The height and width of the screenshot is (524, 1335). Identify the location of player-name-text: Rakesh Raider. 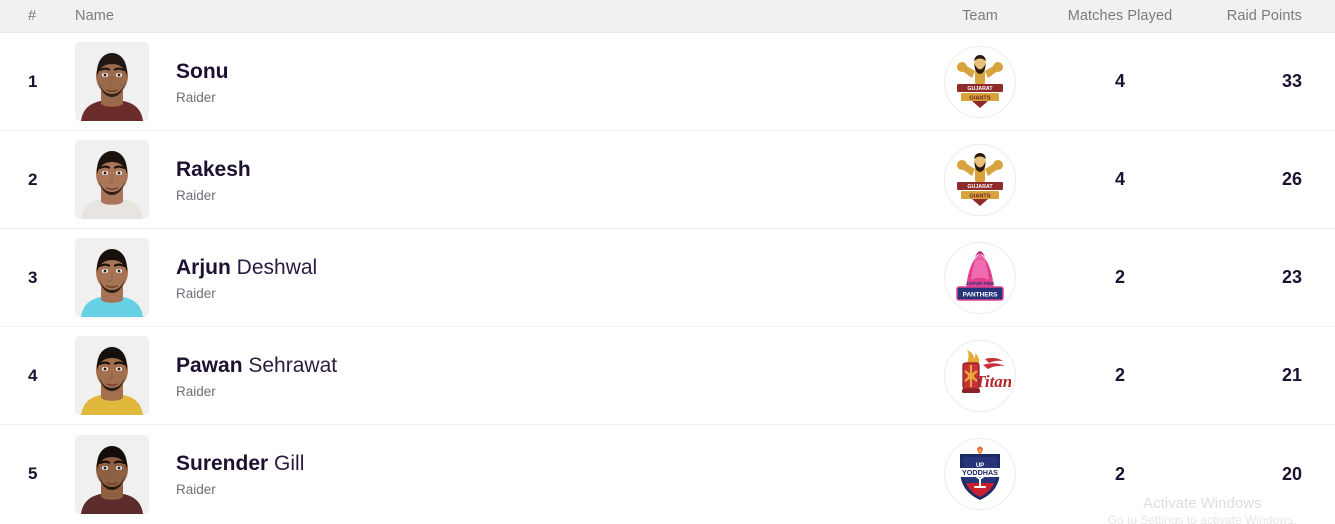
(200, 180).